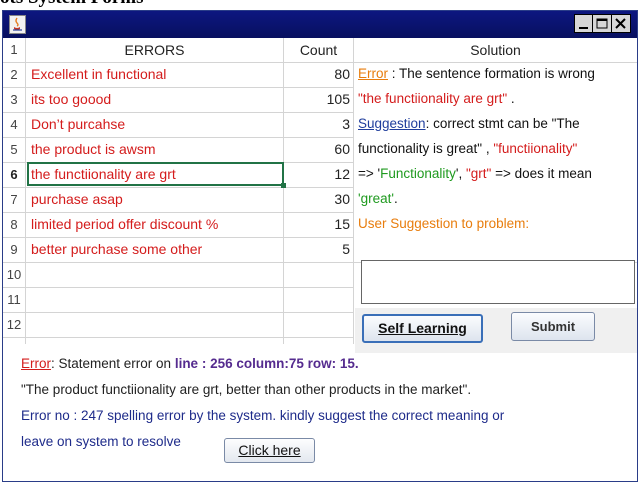  Describe the element at coordinates (77, 199) in the screenshot. I see `error-cell: purchase asap` at that location.